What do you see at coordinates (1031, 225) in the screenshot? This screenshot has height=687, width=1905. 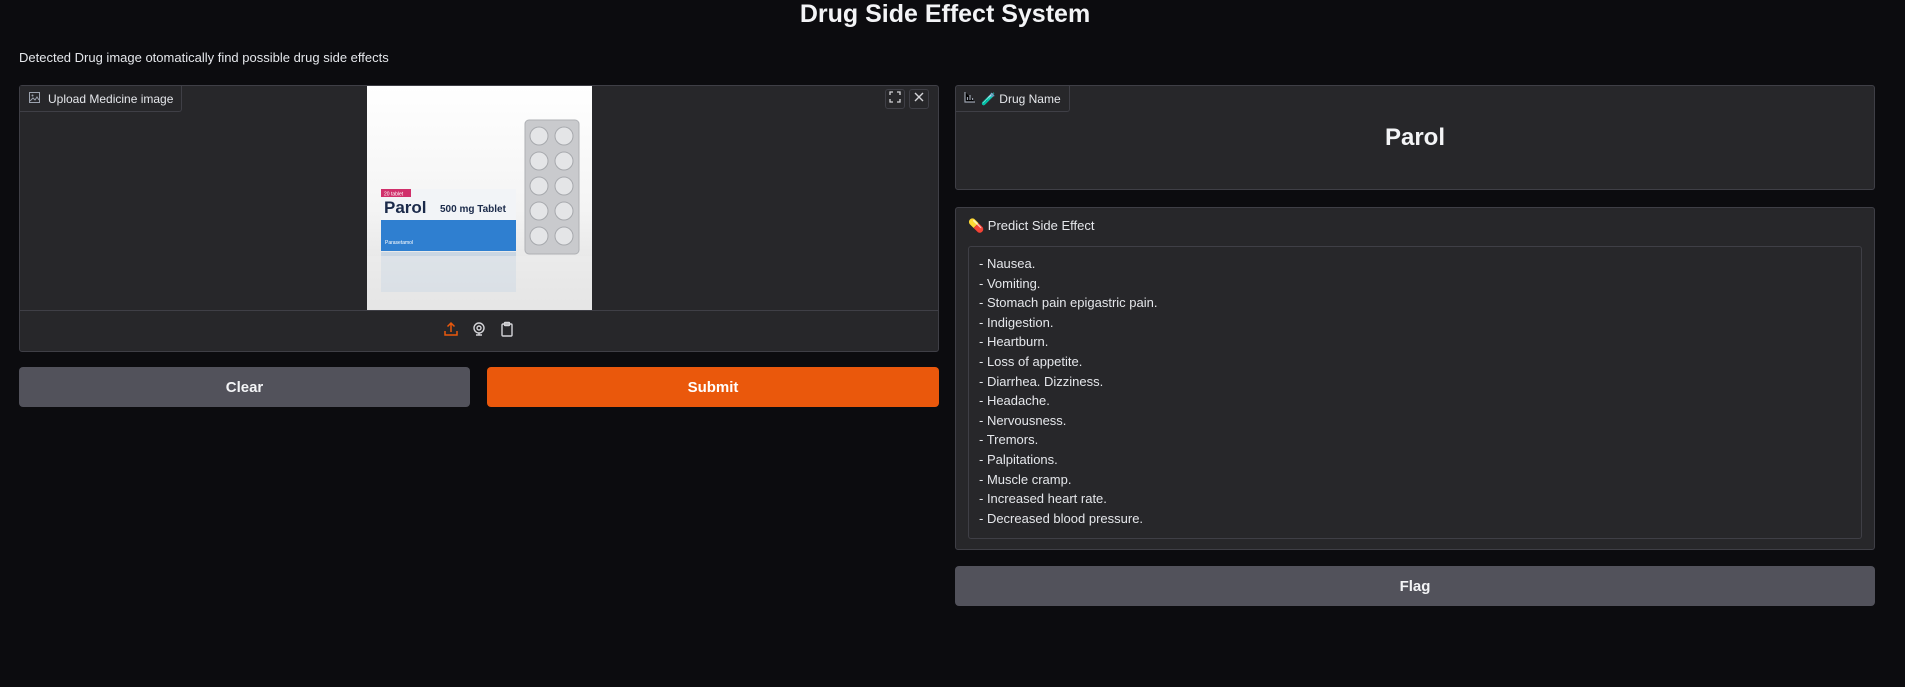 I see `side-effect-label: 💊 Predict Side Effect` at bounding box center [1031, 225].